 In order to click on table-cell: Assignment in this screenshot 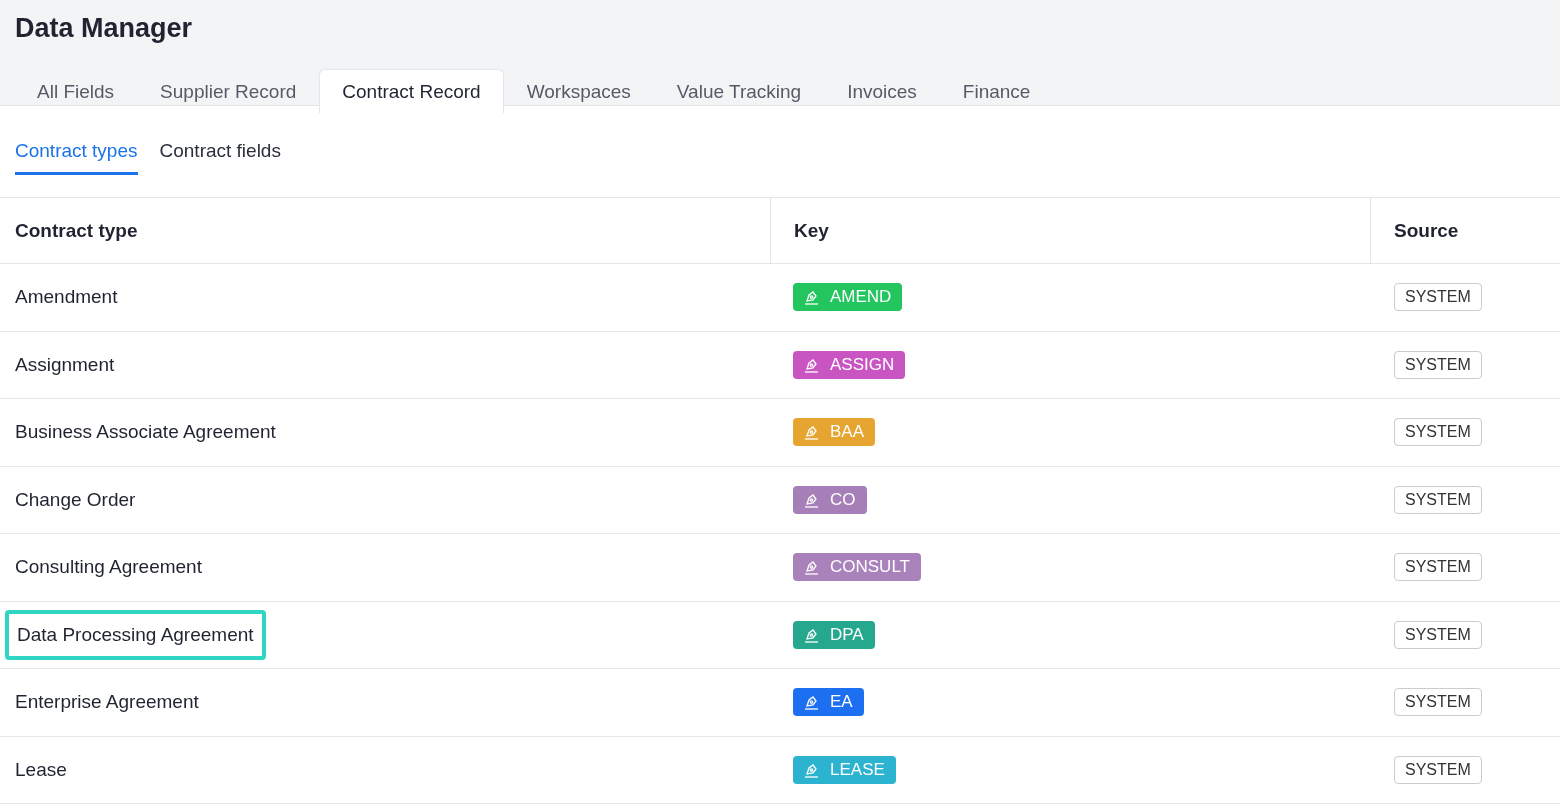, I will do `click(65, 364)`.